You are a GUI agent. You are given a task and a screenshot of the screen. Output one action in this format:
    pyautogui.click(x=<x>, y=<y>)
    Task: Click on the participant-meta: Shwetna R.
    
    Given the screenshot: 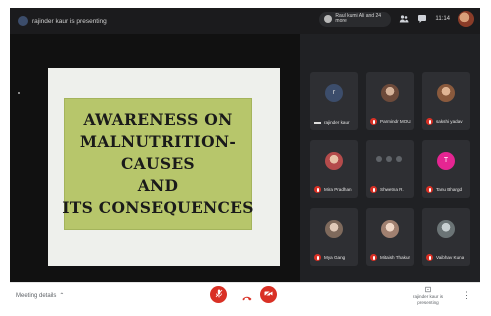 What is the action you would take?
    pyautogui.click(x=390, y=189)
    